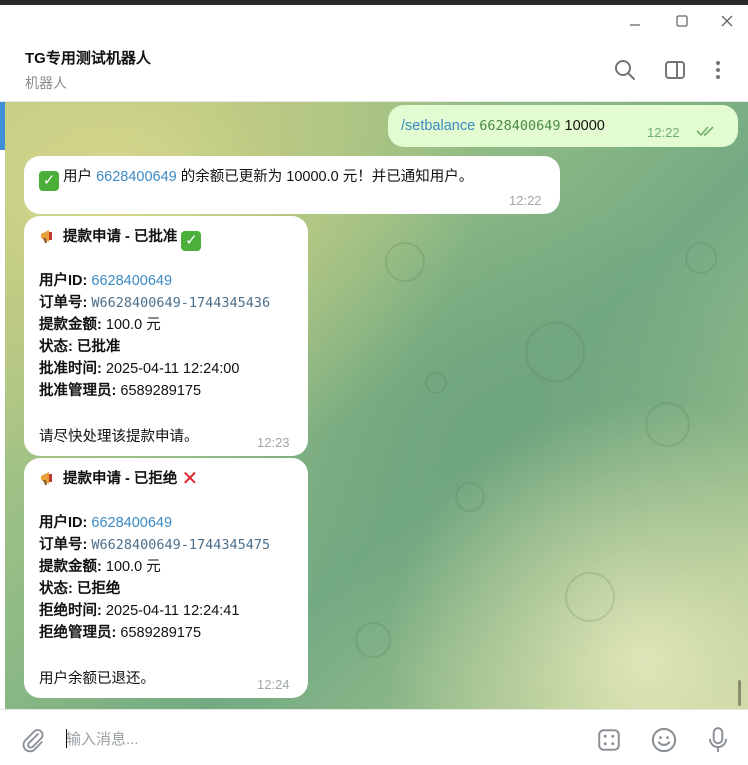  What do you see at coordinates (739, 693) in the screenshot?
I see `chat-scrollbar` at bounding box center [739, 693].